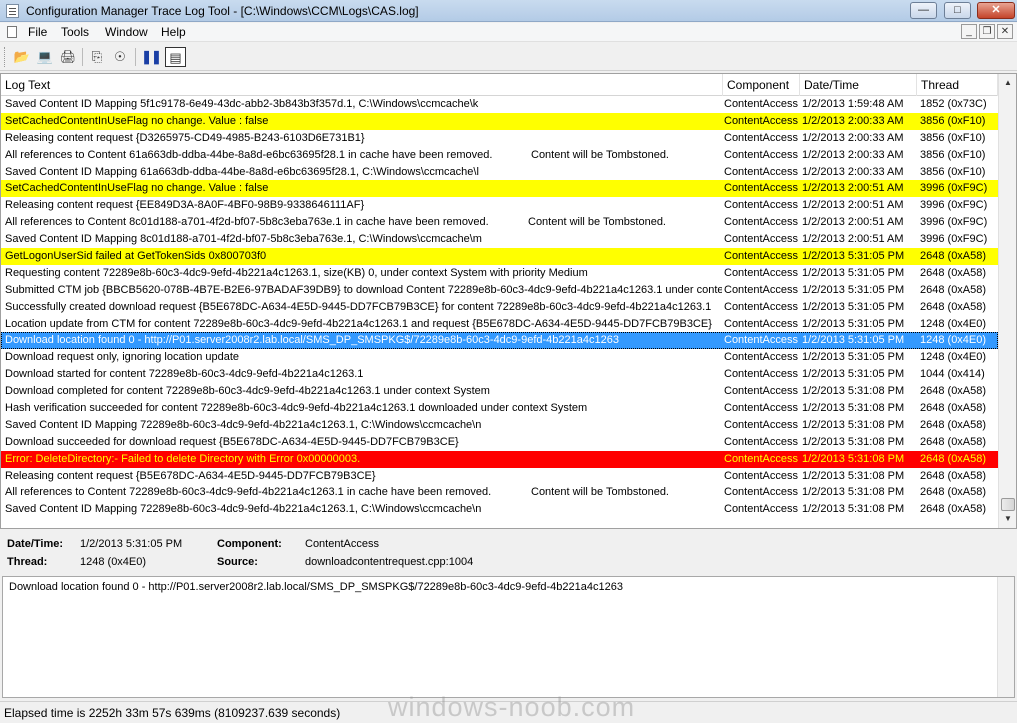 This screenshot has height=723, width=1017. Describe the element at coordinates (45, 57) in the screenshot. I see `open-remote-icon: 💻` at that location.